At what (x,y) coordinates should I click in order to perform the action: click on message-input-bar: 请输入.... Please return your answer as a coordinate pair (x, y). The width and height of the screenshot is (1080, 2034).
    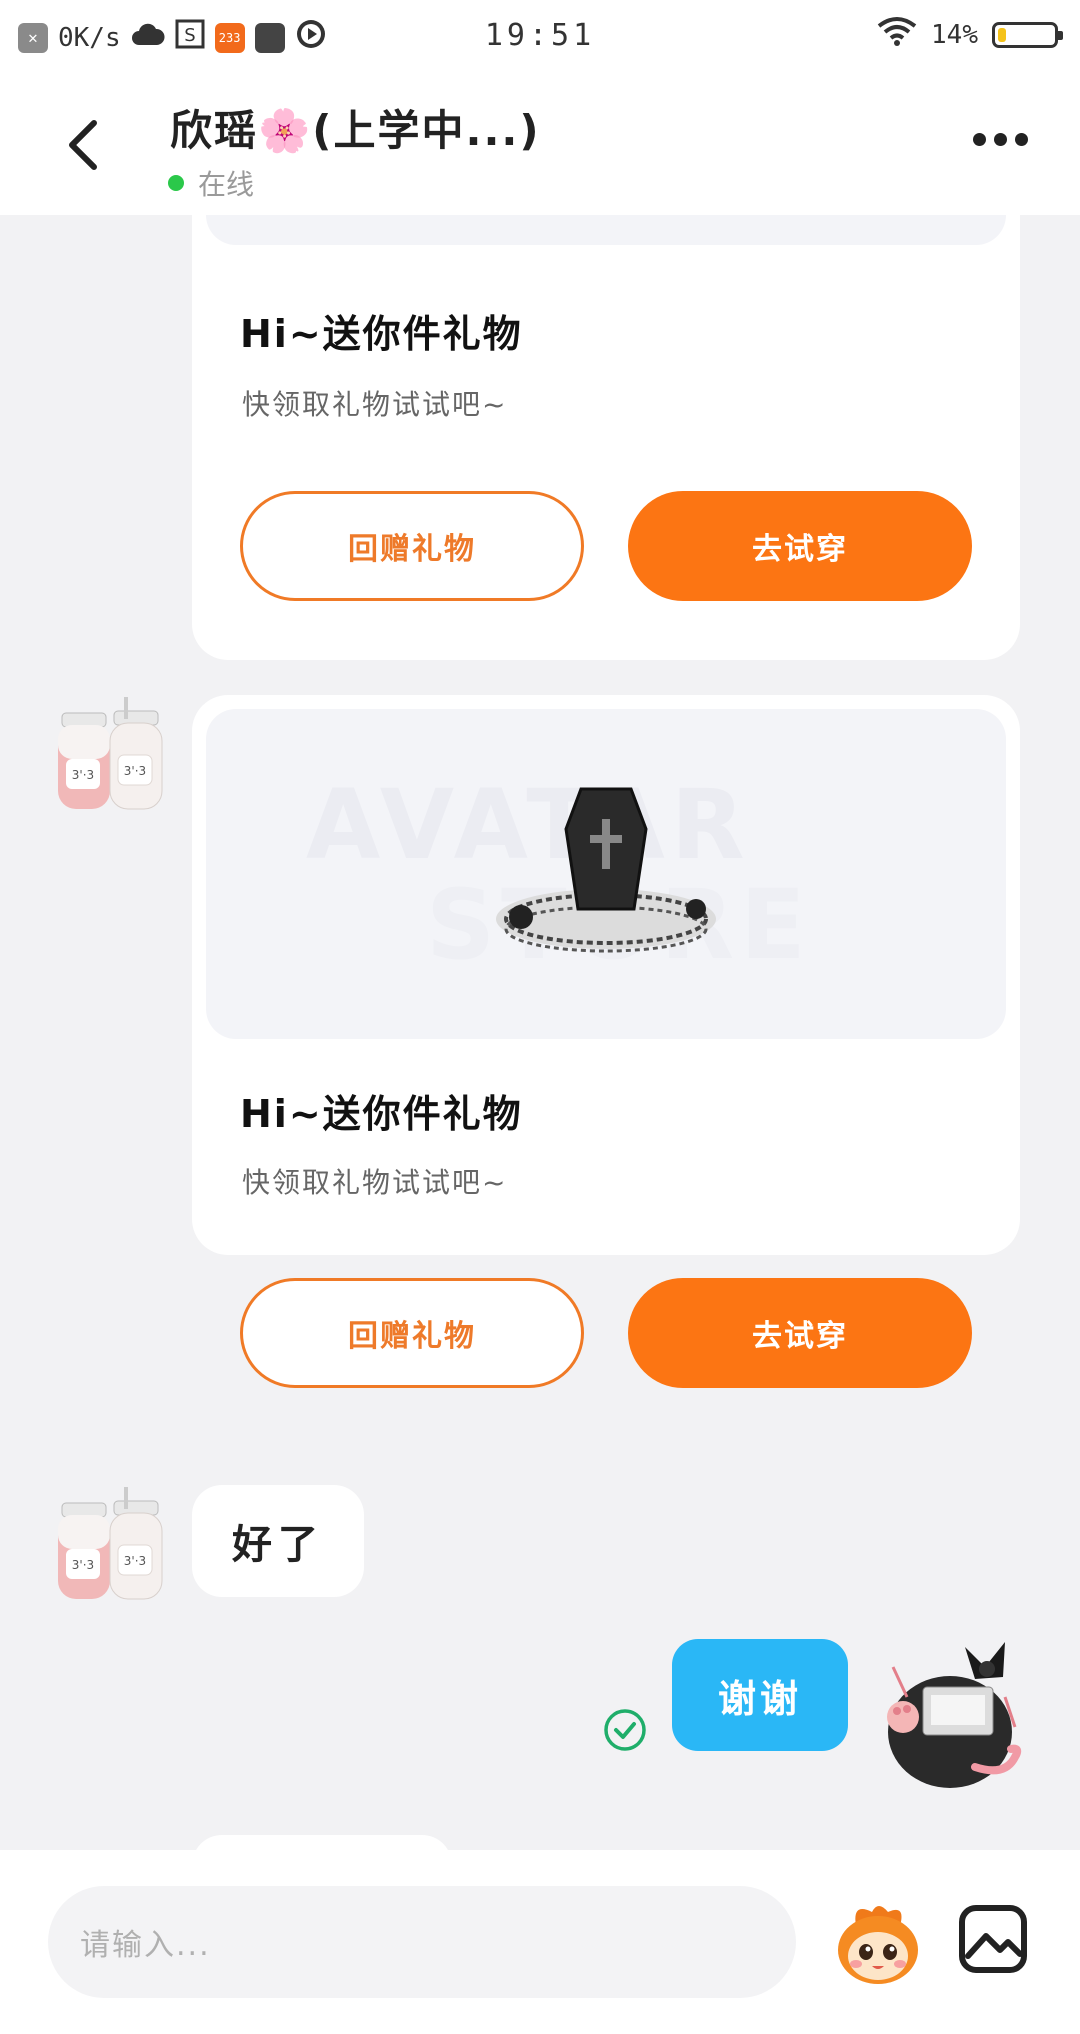
    Looking at the image, I should click on (540, 1942).